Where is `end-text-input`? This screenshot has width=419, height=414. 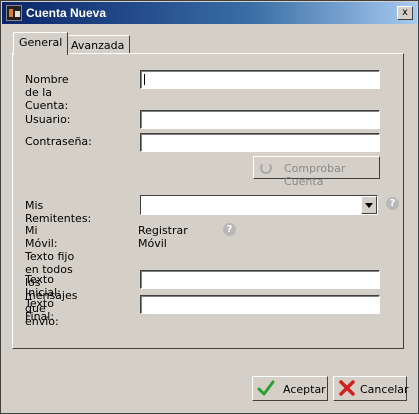
end-text-input is located at coordinates (260, 304).